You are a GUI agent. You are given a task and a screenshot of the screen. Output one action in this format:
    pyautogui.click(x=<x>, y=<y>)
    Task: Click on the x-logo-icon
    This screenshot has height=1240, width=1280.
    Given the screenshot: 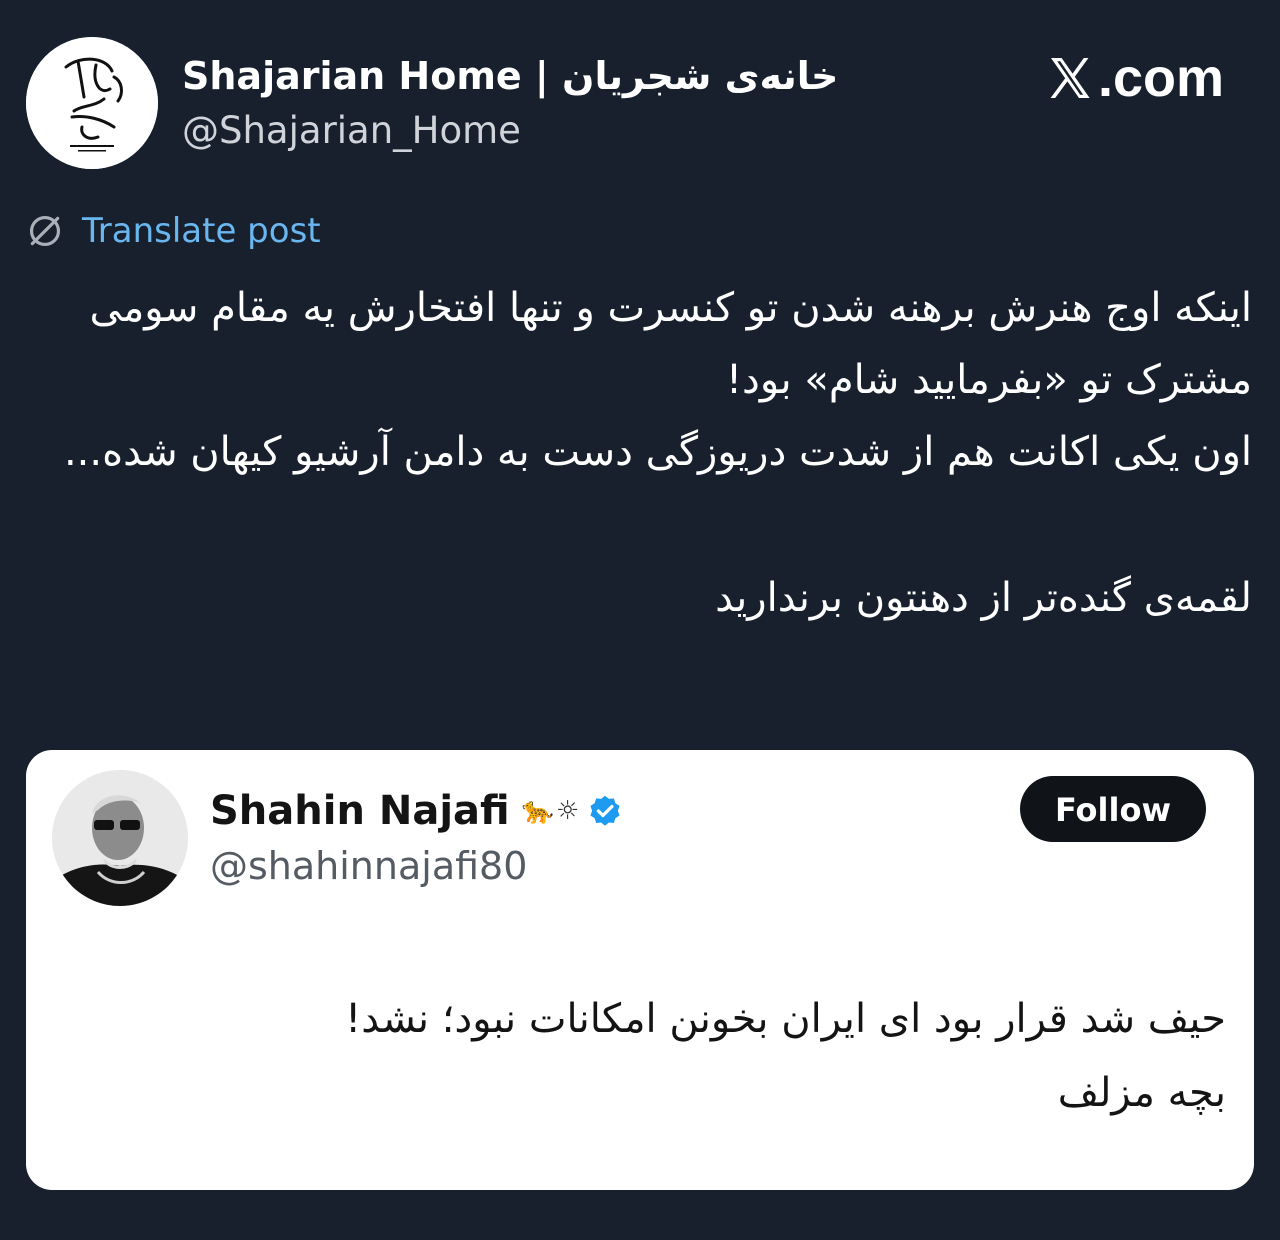 What is the action you would take?
    pyautogui.click(x=1070, y=78)
    